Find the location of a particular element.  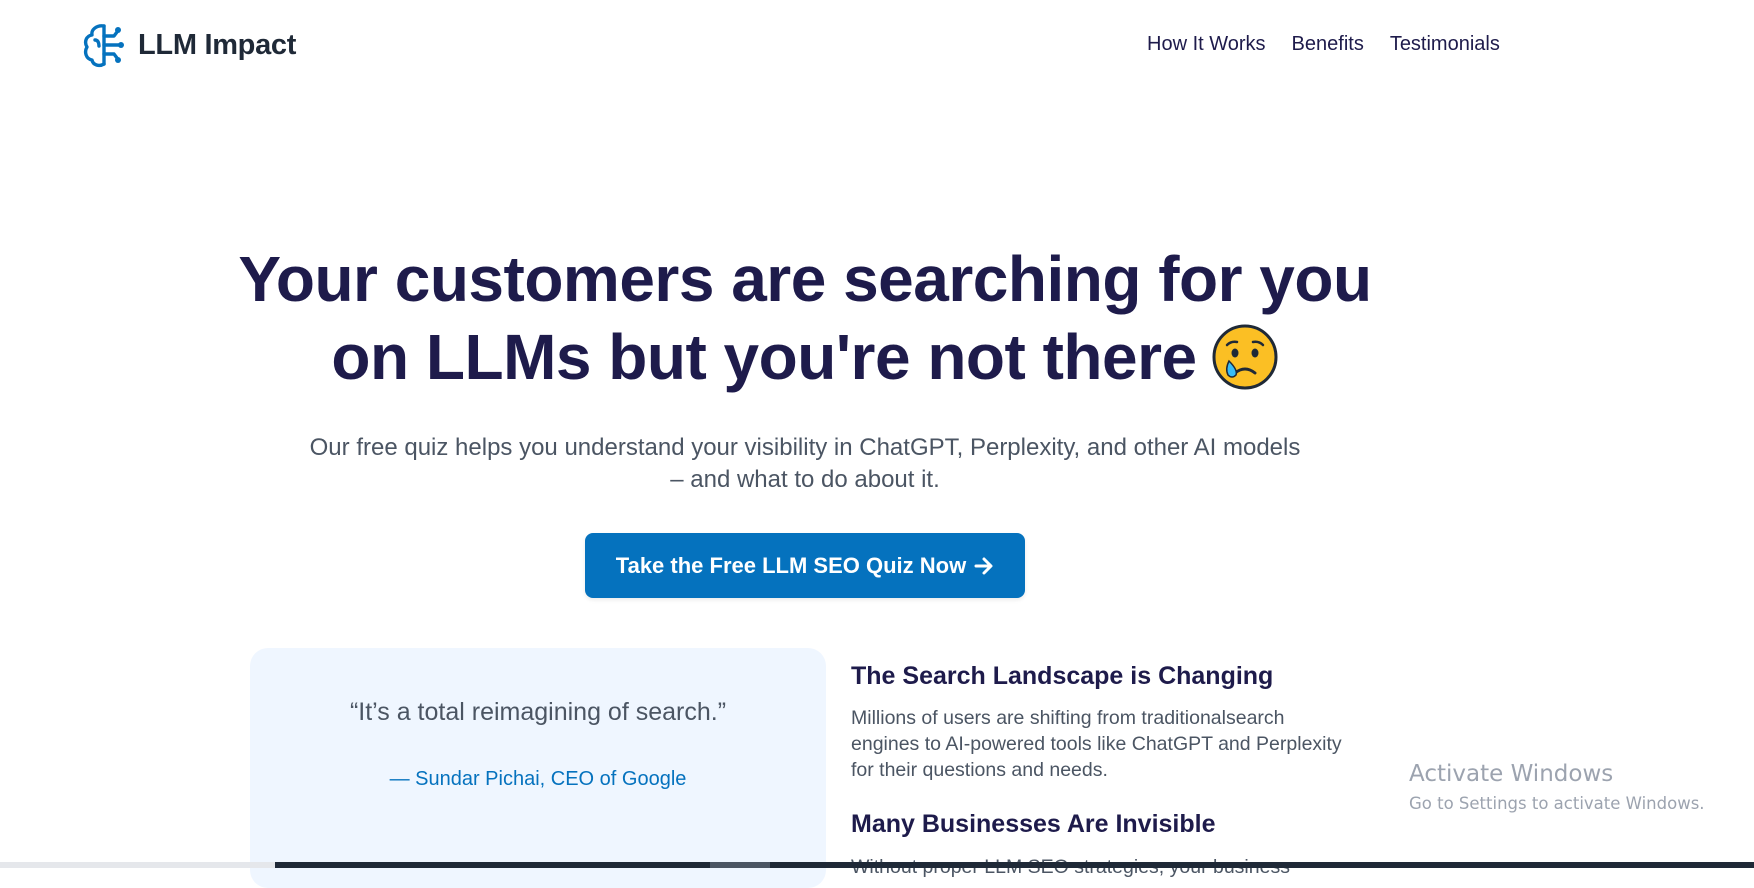

main-nav: How It Works Benefits Testimonials is located at coordinates (1323, 44).